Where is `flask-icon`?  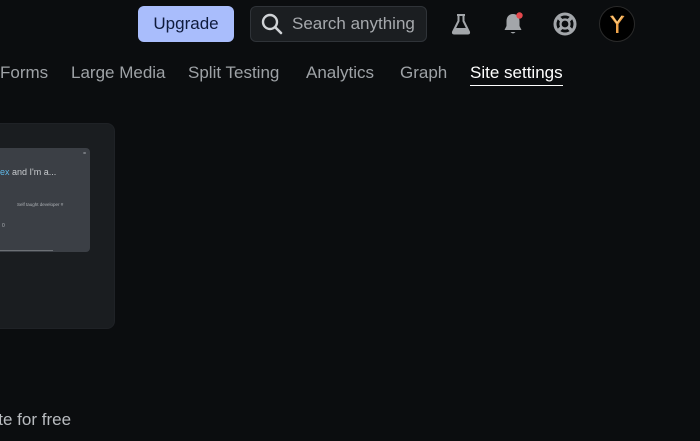 flask-icon is located at coordinates (461, 24).